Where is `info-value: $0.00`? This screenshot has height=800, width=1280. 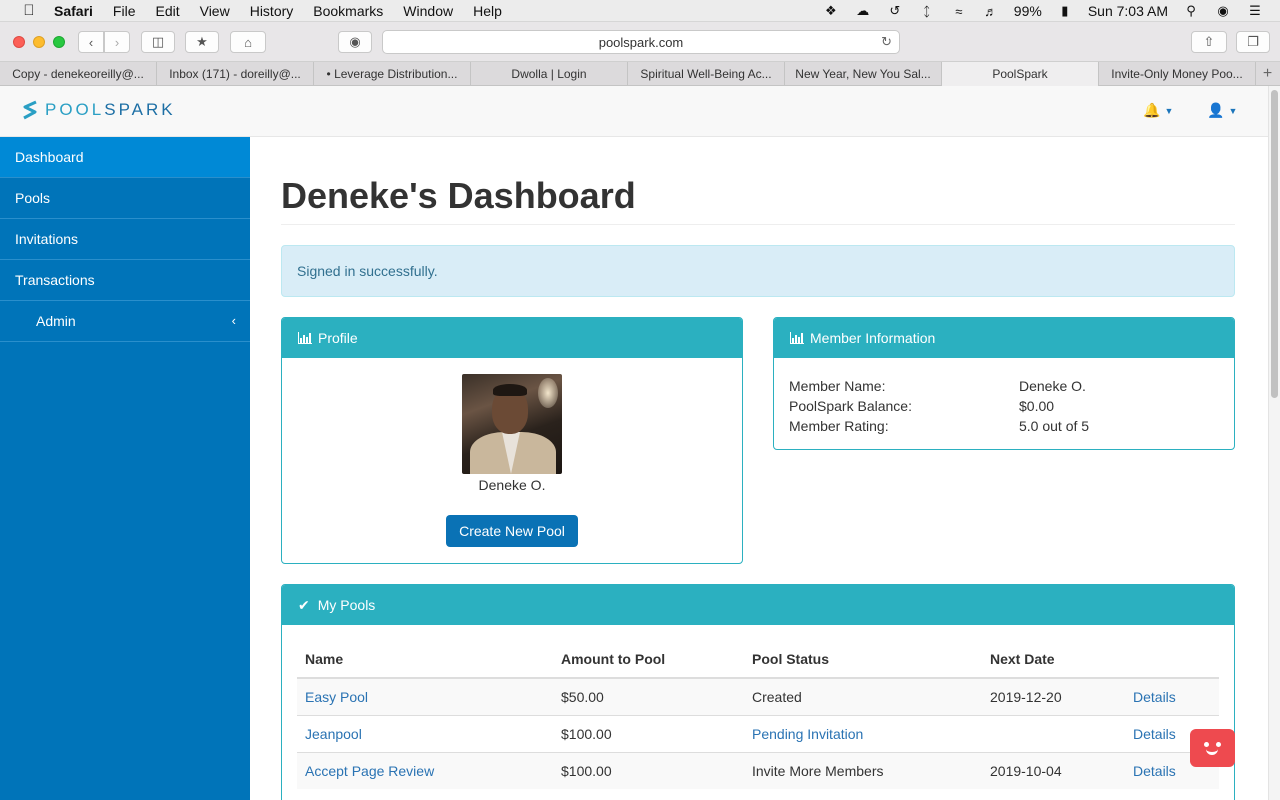 info-value: $0.00 is located at coordinates (1037, 406).